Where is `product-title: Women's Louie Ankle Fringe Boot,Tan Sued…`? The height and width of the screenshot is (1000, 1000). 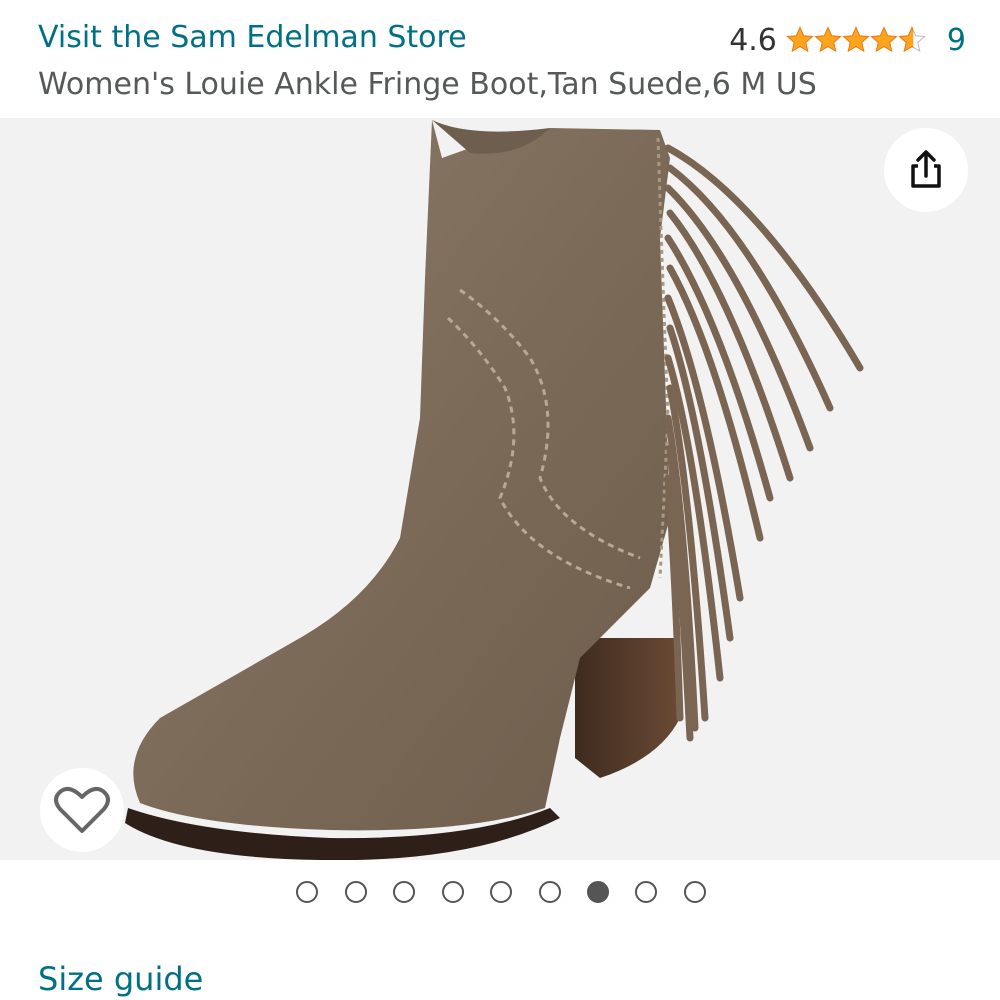
product-title: Women's Louie Ankle Fringe Boot,Tan Sued… is located at coordinates (427, 84).